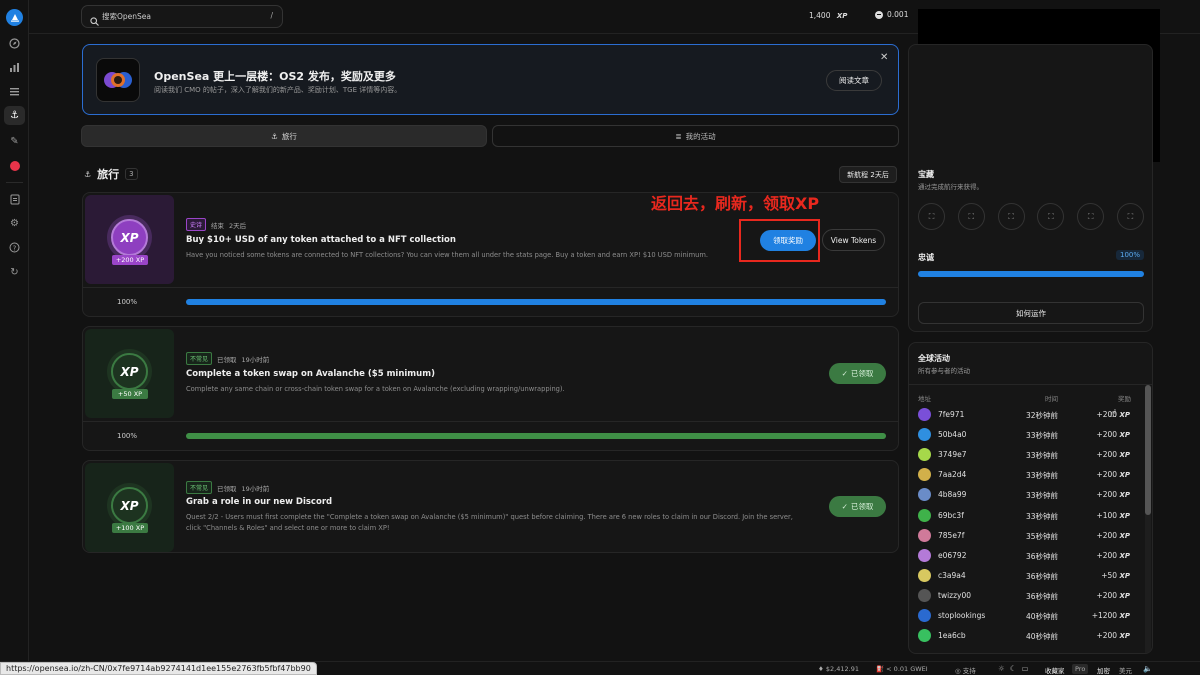 The image size is (1200, 675). I want to click on rarity-badge: 不常见, so click(199, 487).